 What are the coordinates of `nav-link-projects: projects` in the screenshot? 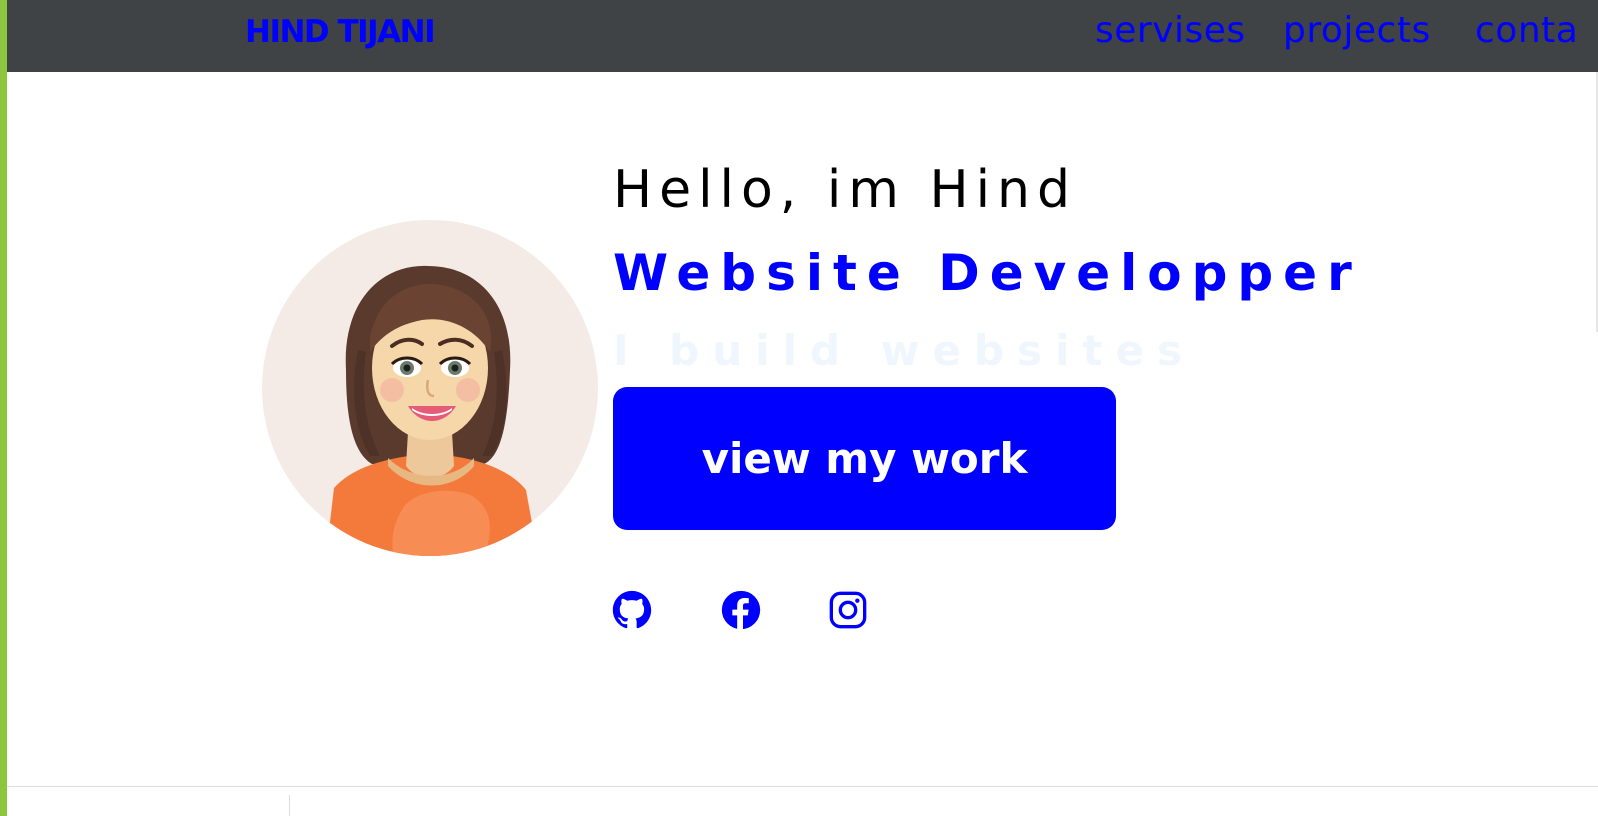 It's located at (1357, 30).